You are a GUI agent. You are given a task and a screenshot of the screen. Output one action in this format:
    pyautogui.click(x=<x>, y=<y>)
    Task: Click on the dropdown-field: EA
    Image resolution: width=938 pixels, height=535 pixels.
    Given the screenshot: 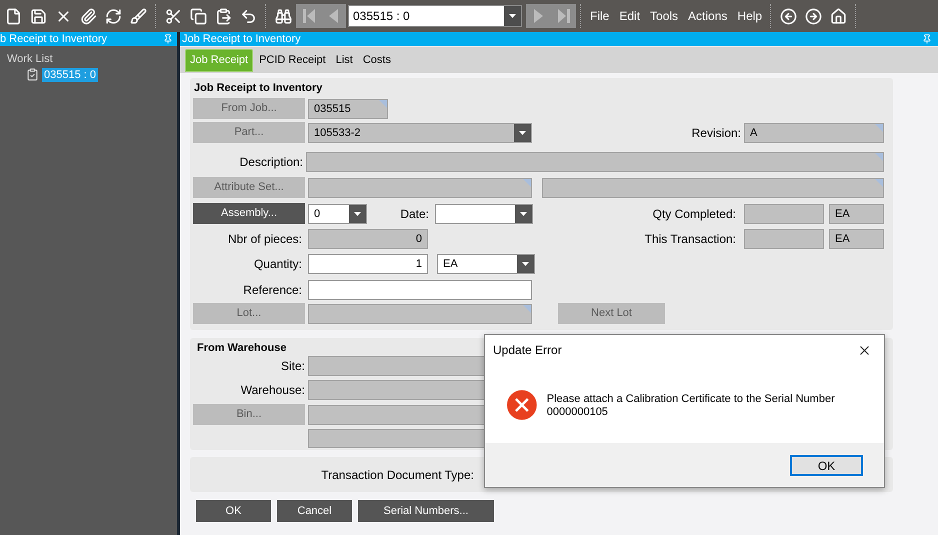 What is the action you would take?
    pyautogui.click(x=486, y=264)
    